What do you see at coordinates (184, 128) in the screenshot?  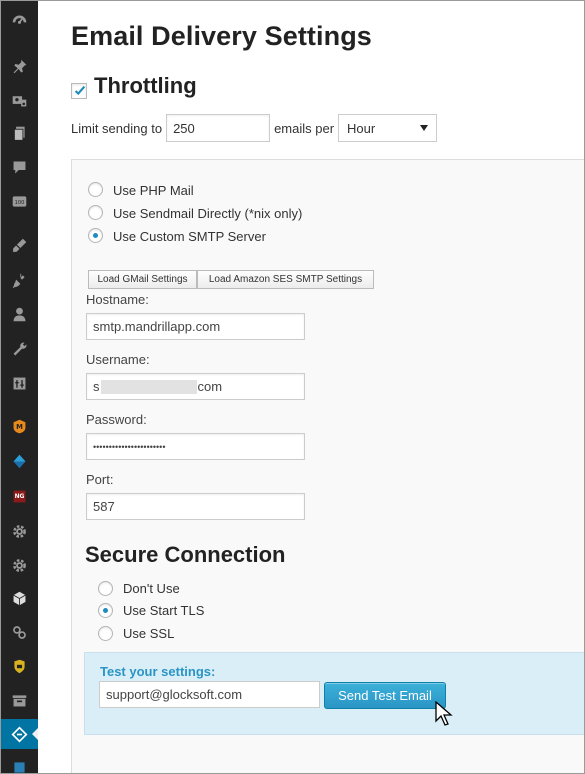 I see `limit-value: 250` at bounding box center [184, 128].